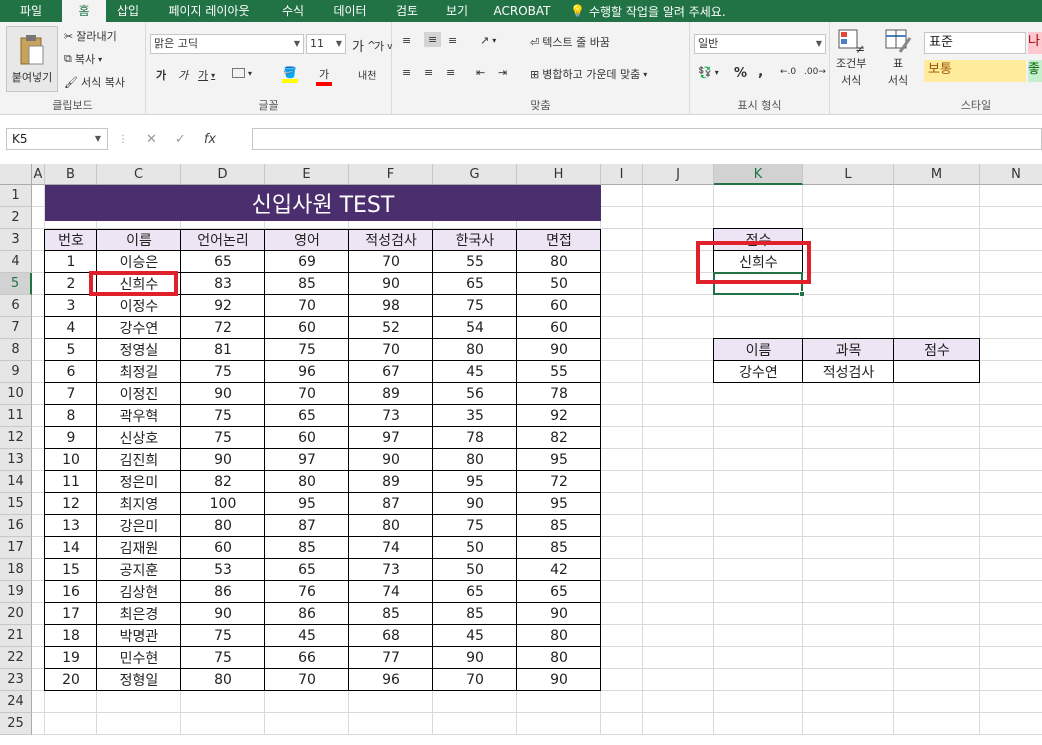 This screenshot has width=1042, height=745. Describe the element at coordinates (391, 658) in the screenshot. I see `table-cell: 77` at that location.